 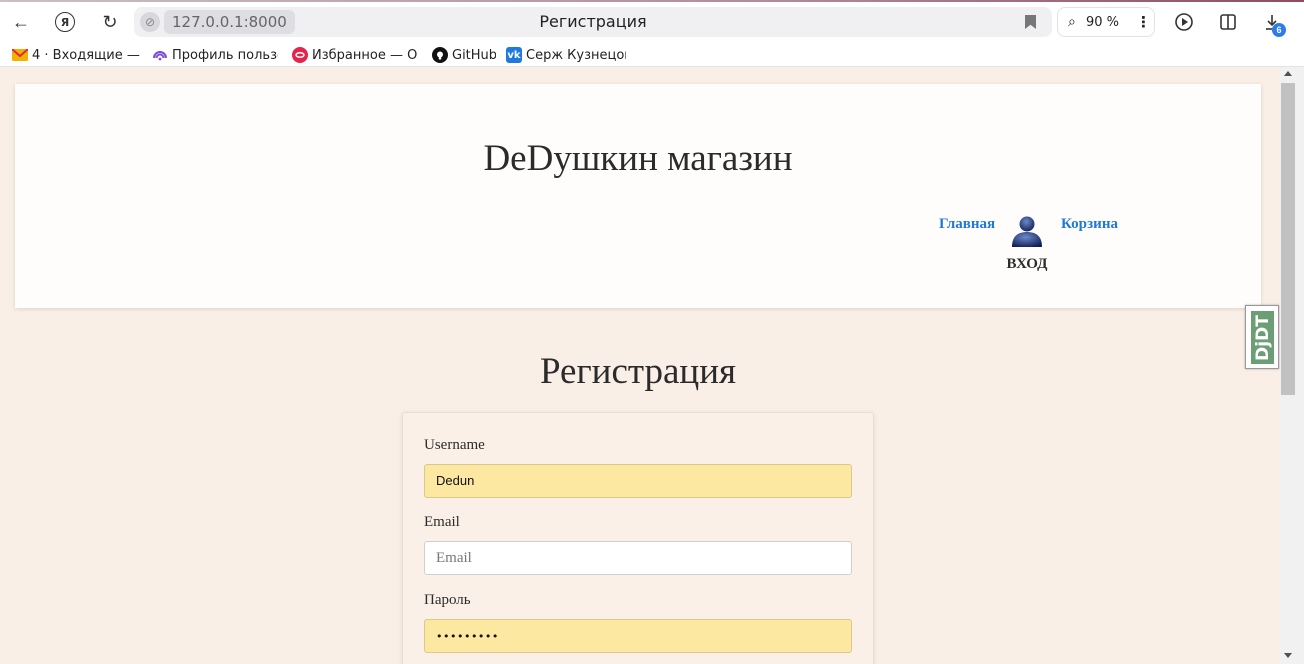 What do you see at coordinates (215, 55) in the screenshot?
I see `bookmark-profile: Профиль пользов` at bounding box center [215, 55].